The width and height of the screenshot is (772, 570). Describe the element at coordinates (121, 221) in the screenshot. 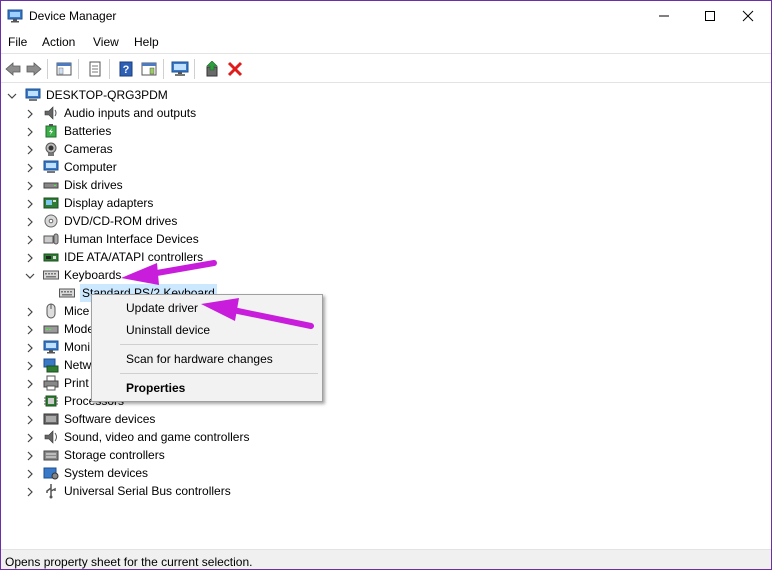

I see `tree-item-label: DVD/CD-ROM drives` at that location.